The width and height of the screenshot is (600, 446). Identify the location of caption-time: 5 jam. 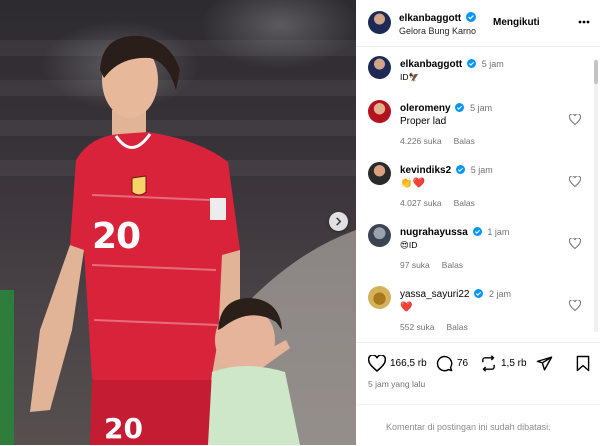
(492, 64).